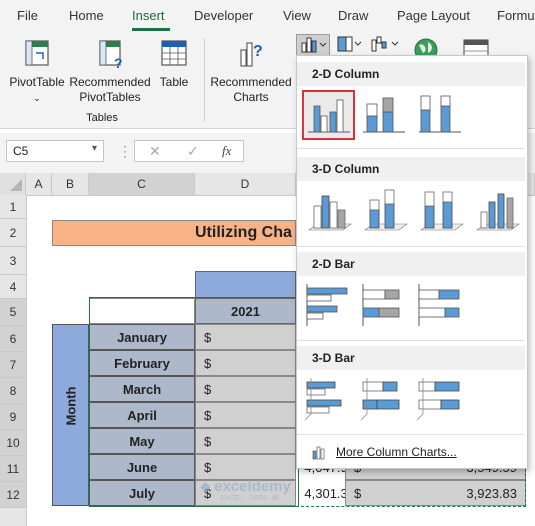 The width and height of the screenshot is (535, 526). What do you see at coordinates (16, 185) in the screenshot?
I see `select-all-icon` at bounding box center [16, 185].